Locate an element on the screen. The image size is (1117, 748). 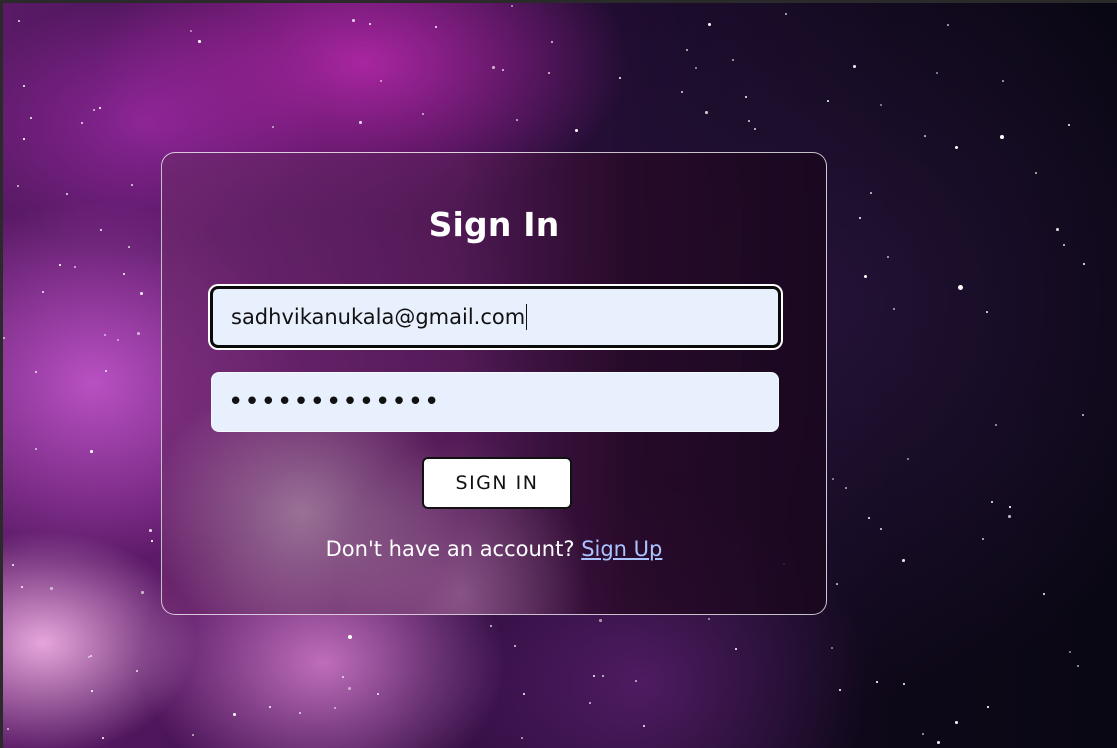
text-caret is located at coordinates (527, 317).